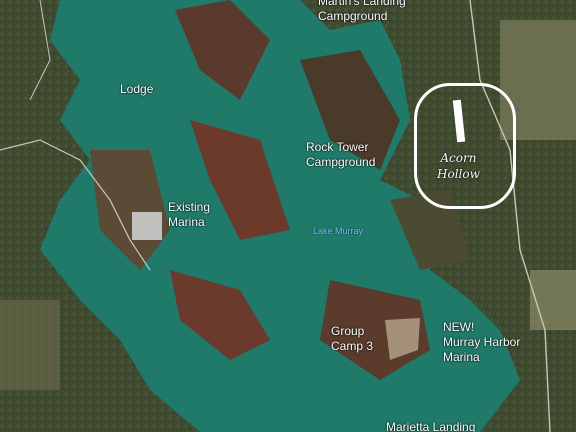 This screenshot has width=576, height=432. What do you see at coordinates (147, 226) in the screenshot?
I see `marina-docks` at bounding box center [147, 226].